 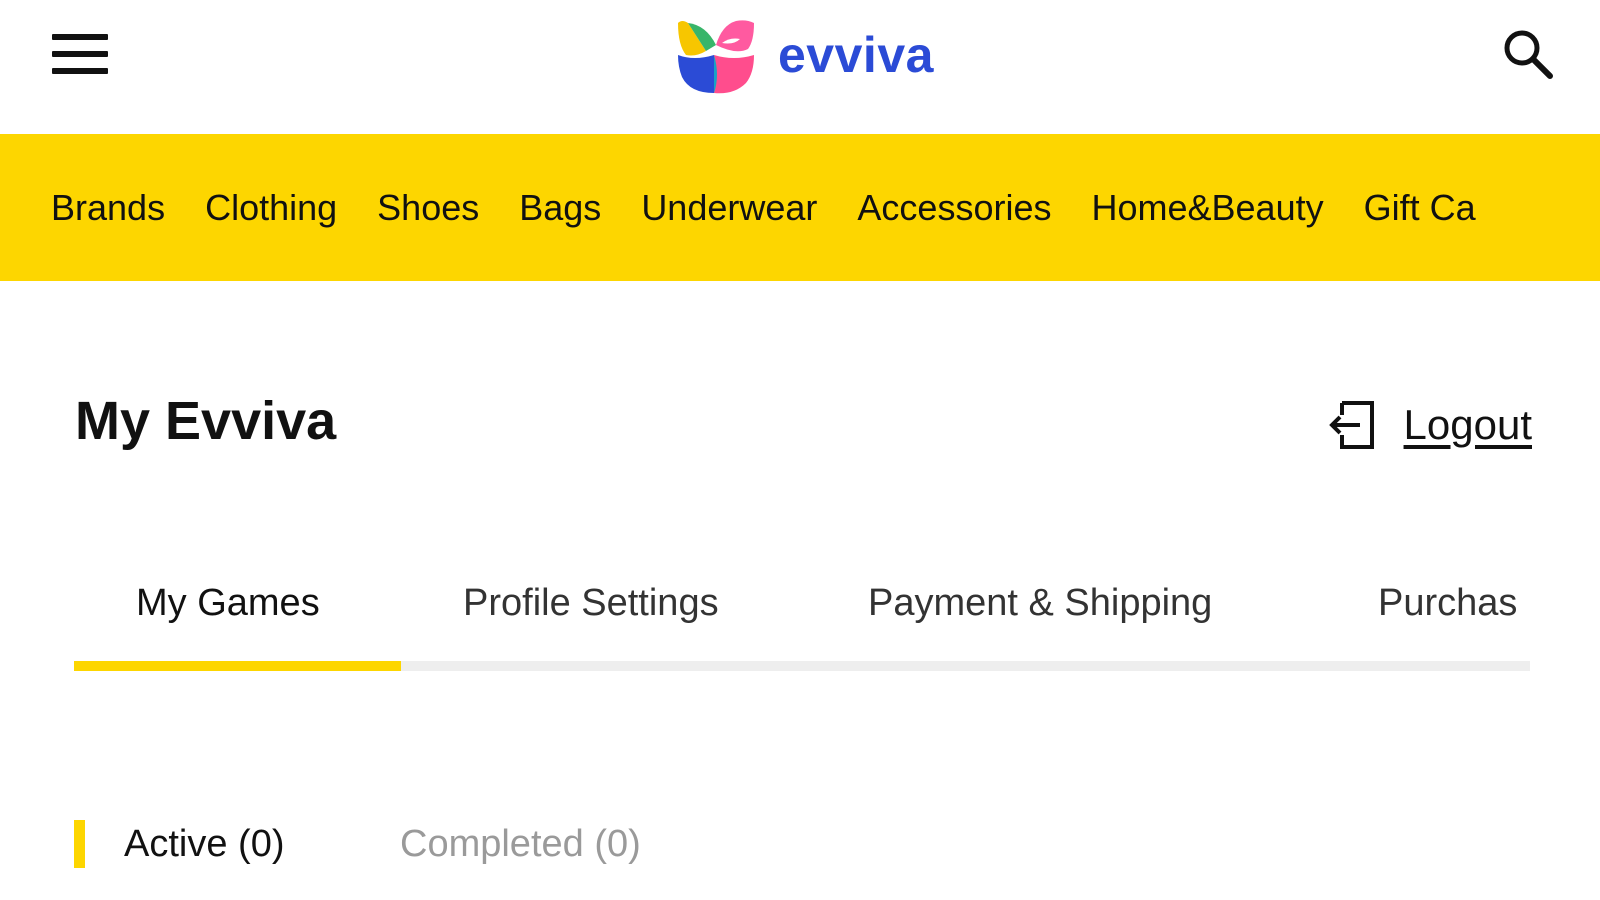 I want to click on logout-label: Logout, so click(x=1467, y=424).